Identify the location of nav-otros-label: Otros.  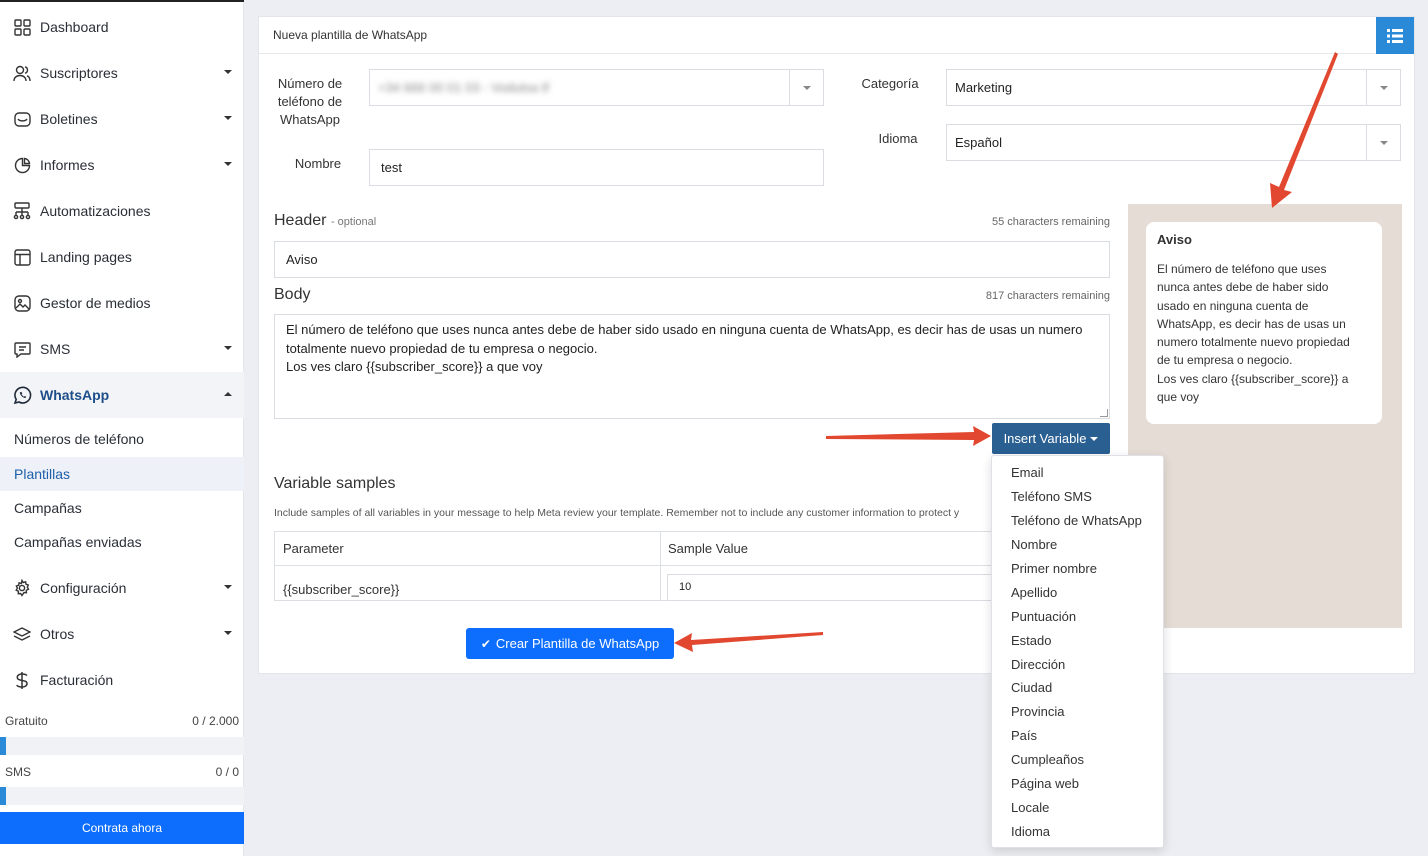
(57, 634).